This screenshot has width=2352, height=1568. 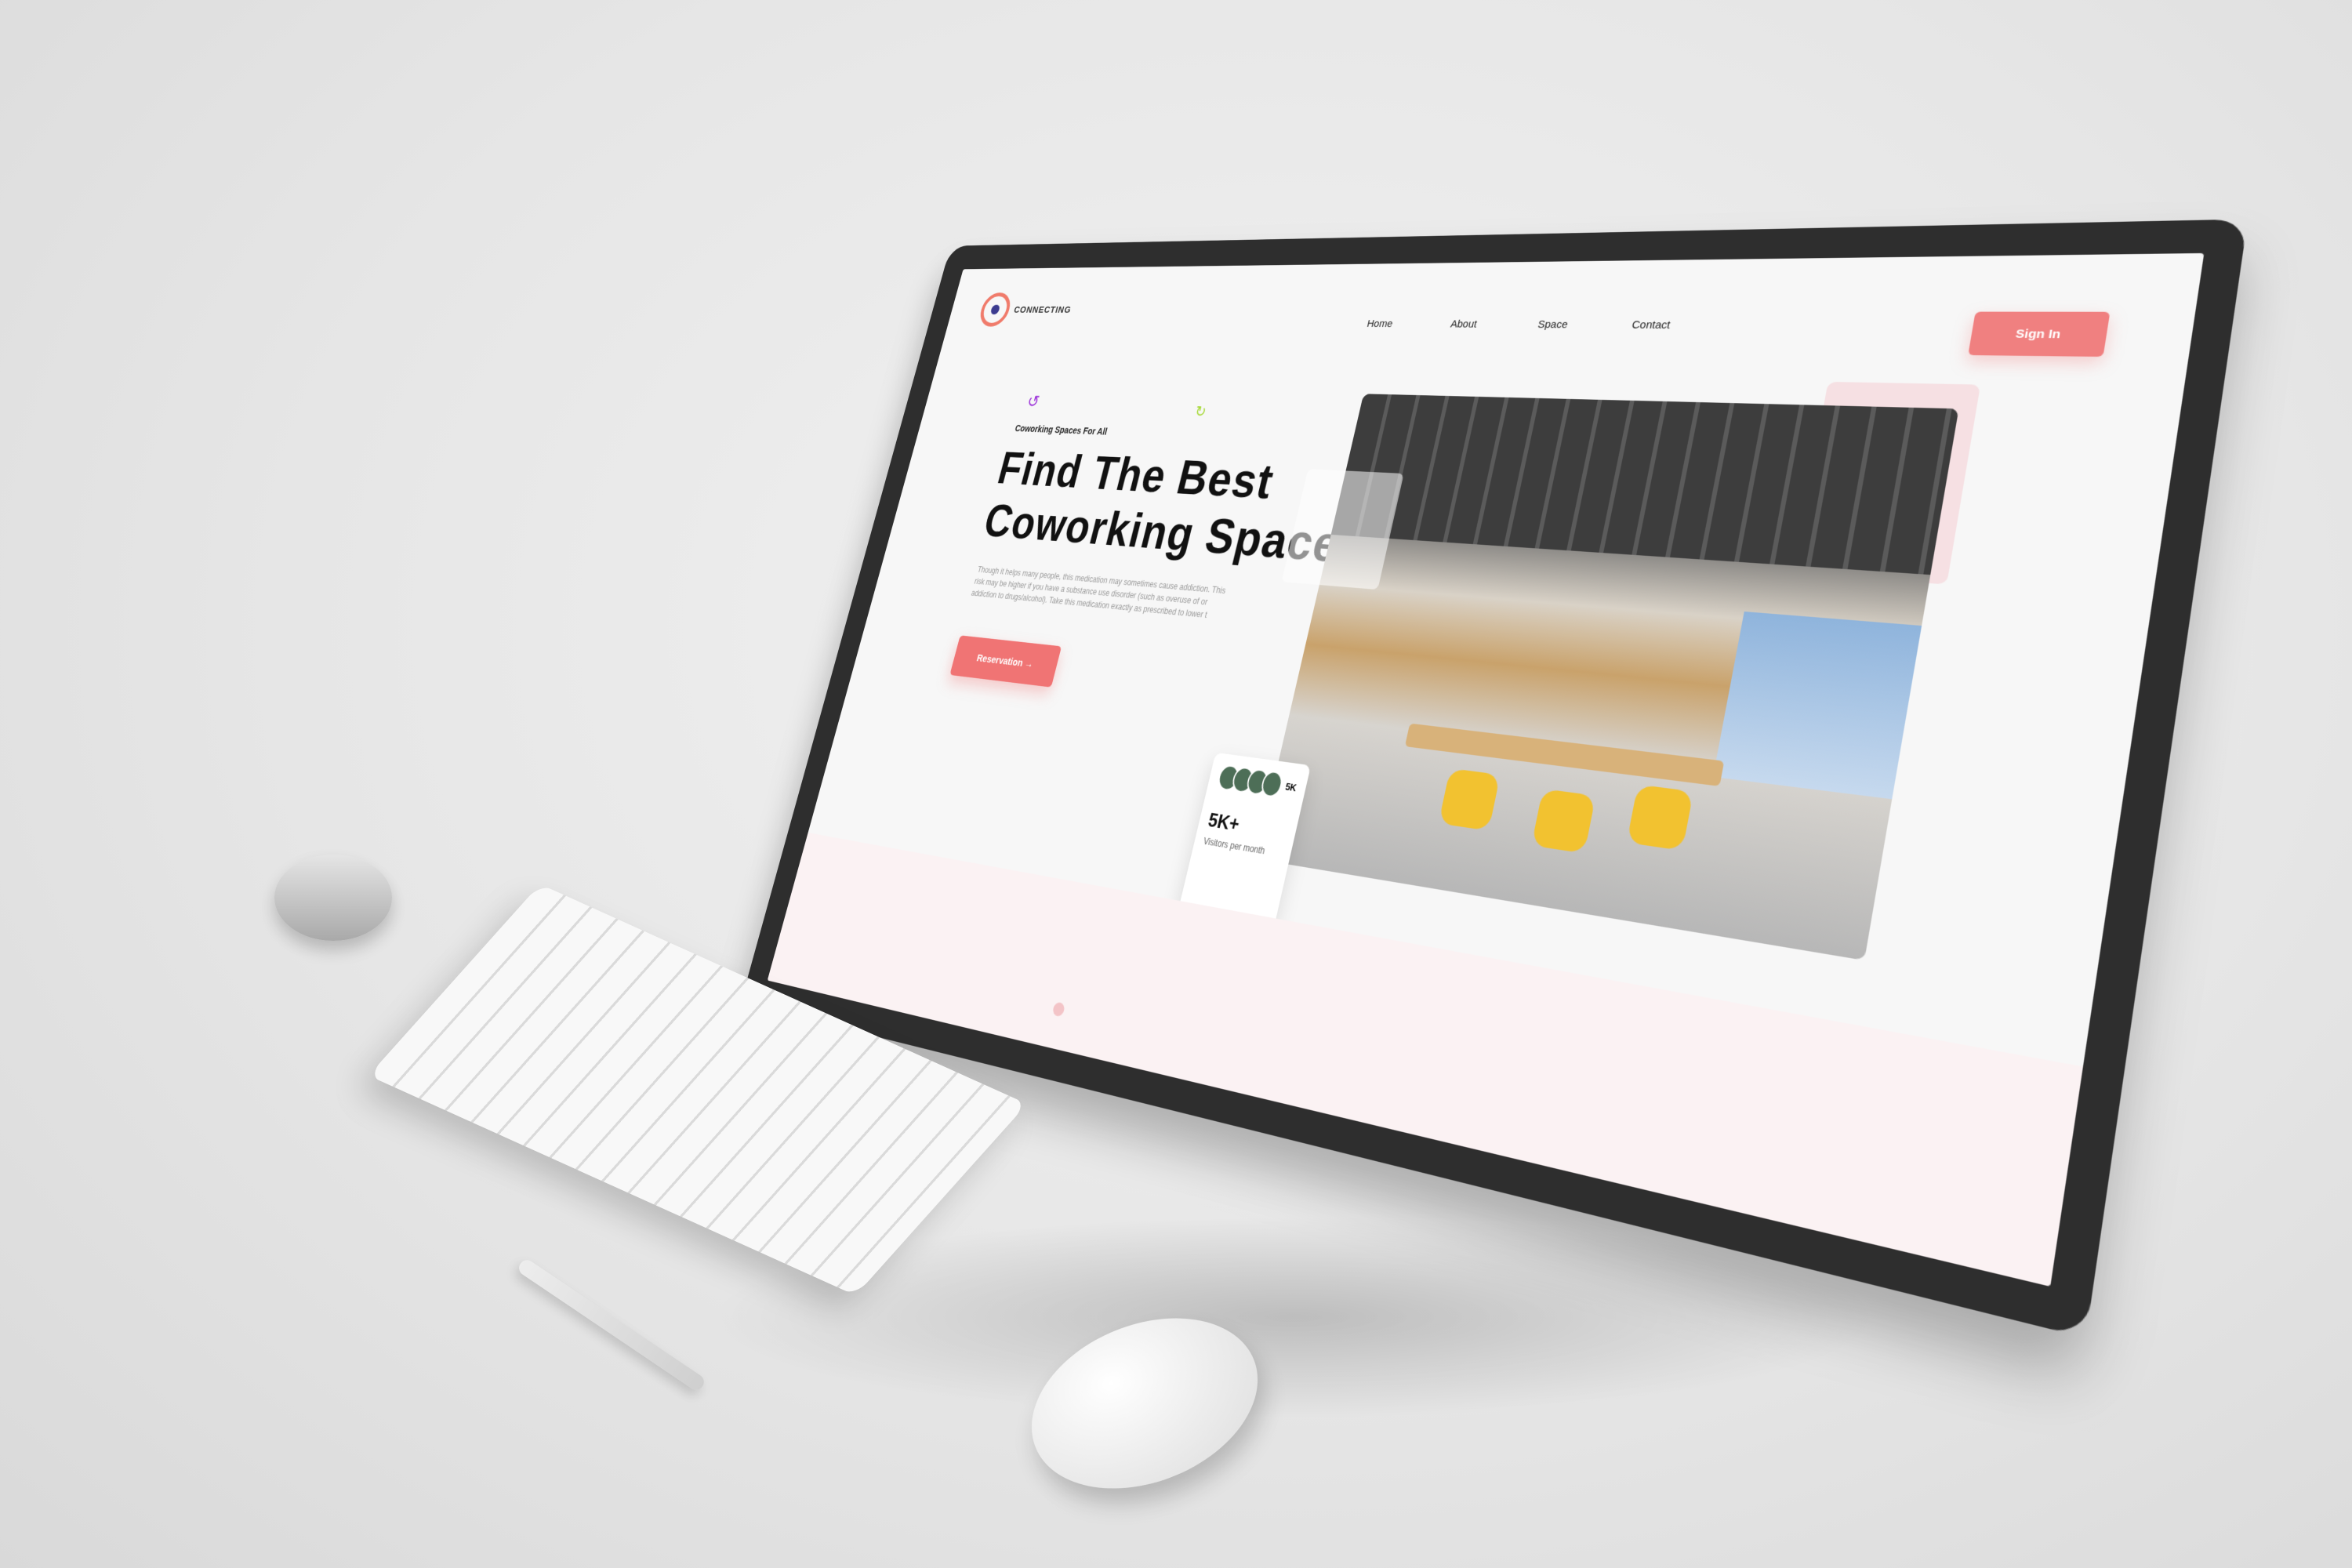 I want to click on nav-contact: Contact, so click(x=1651, y=325).